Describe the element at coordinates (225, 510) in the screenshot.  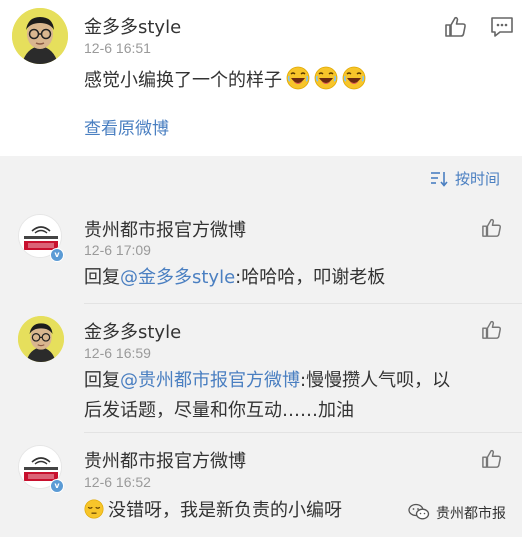
I see `reply-body: 没错呀，我是新负责的小编呀` at that location.